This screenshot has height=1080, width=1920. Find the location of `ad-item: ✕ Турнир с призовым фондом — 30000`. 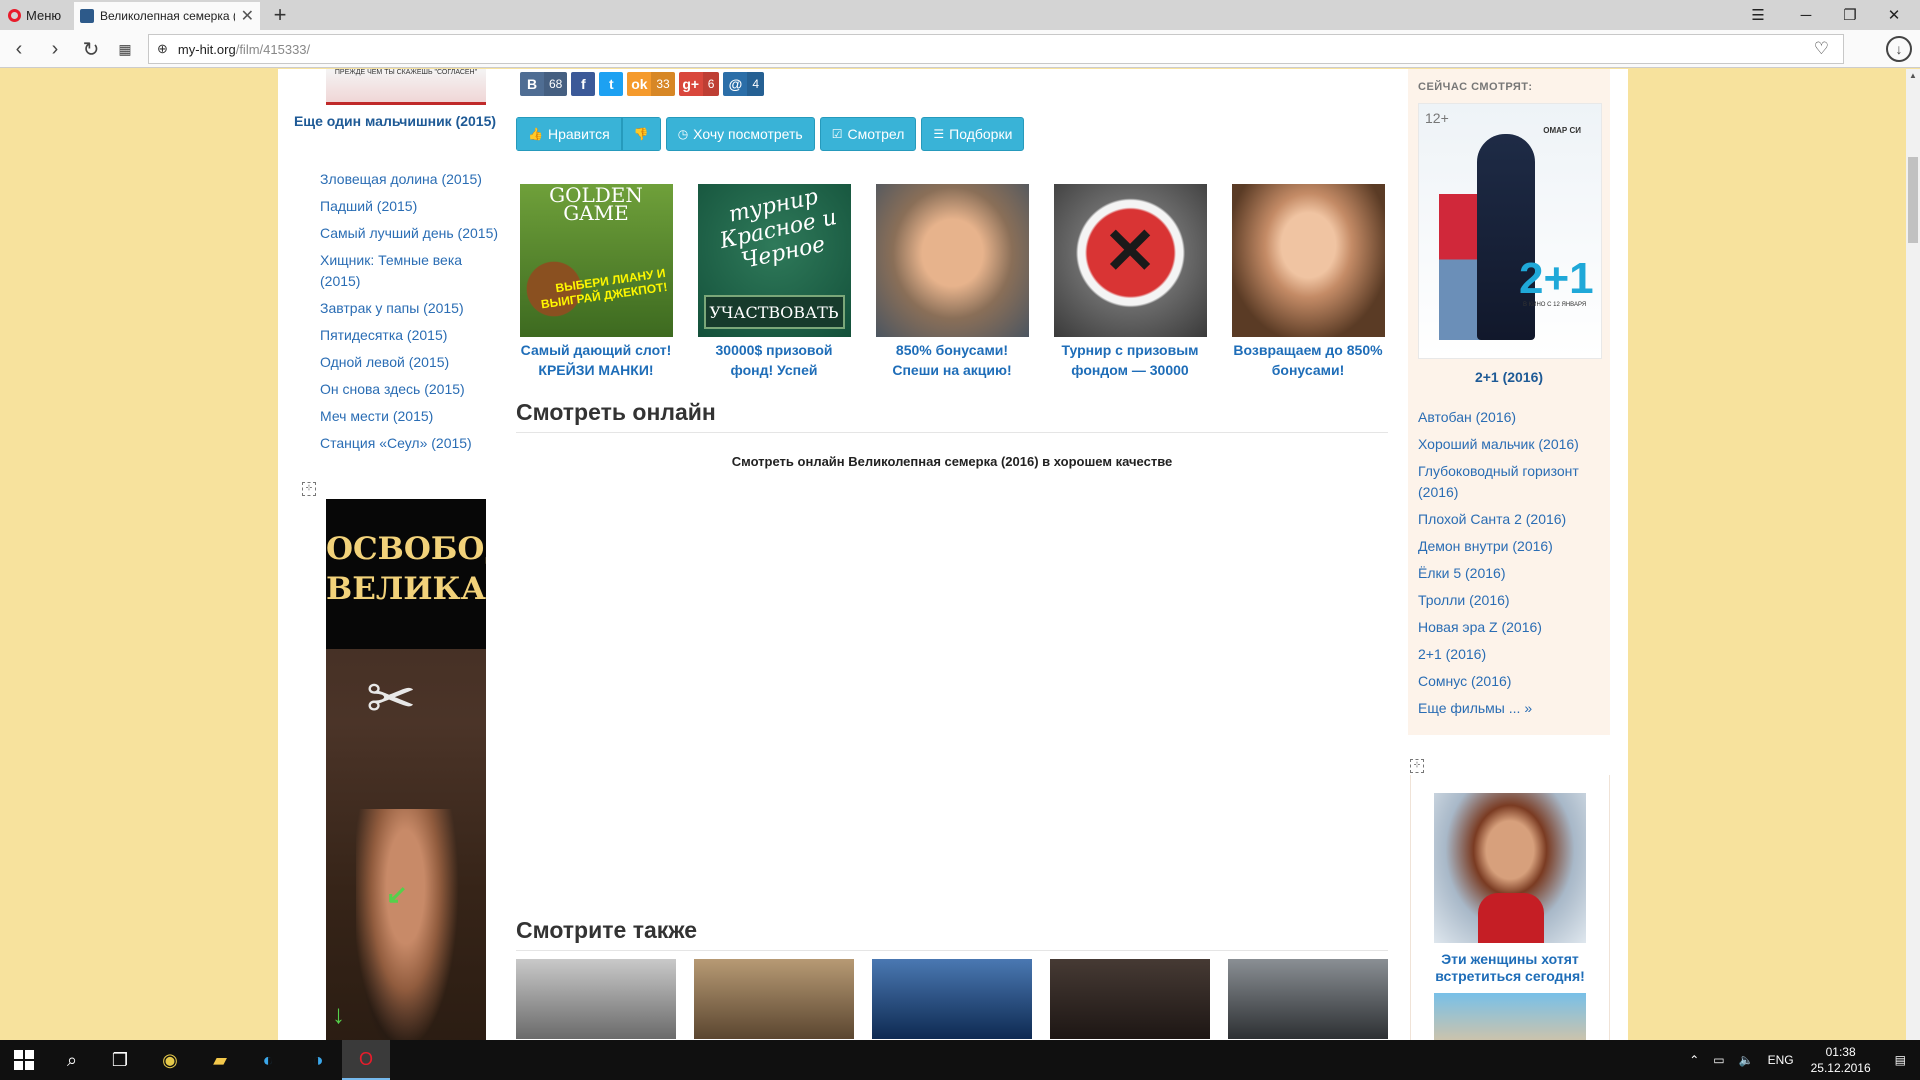

ad-item: ✕ Турнир с призовым фондом — 30000 is located at coordinates (1130, 282).